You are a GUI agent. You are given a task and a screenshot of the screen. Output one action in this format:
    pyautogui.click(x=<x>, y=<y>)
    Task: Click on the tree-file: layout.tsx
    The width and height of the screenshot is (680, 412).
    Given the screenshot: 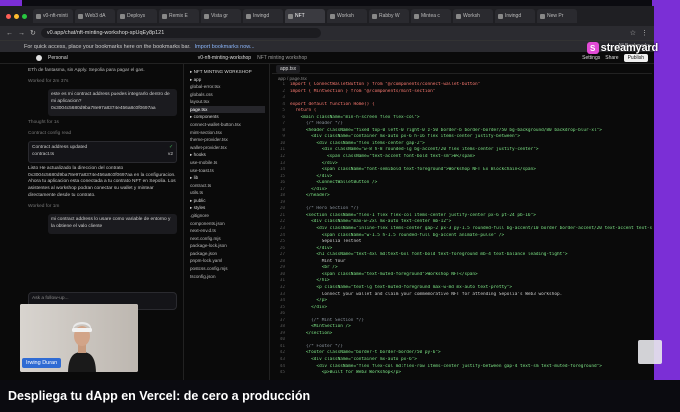 What is the action you would take?
    pyautogui.click(x=227, y=102)
    